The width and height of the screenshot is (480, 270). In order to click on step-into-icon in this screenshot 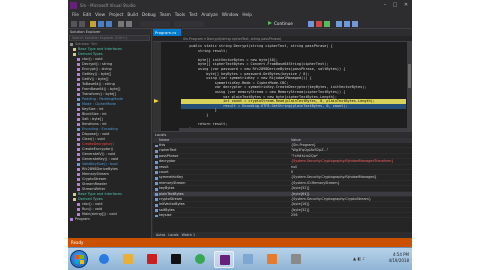, I will do `click(347, 24)`.